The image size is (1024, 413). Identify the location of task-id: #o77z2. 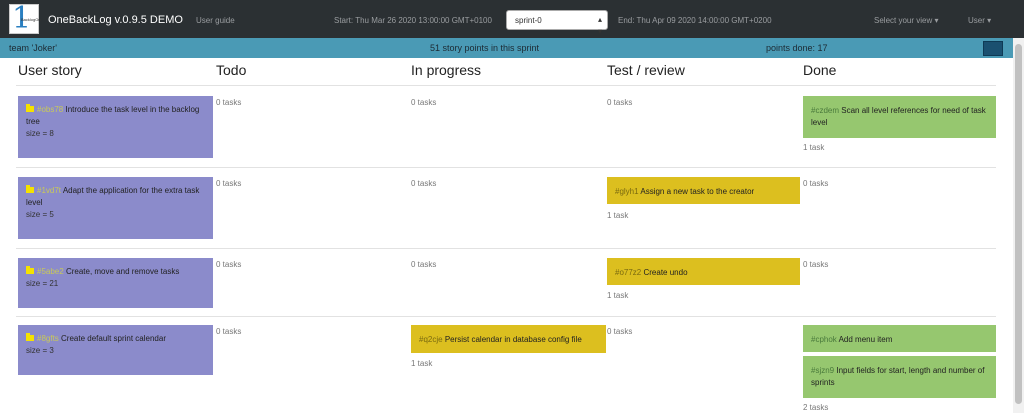
(628, 272).